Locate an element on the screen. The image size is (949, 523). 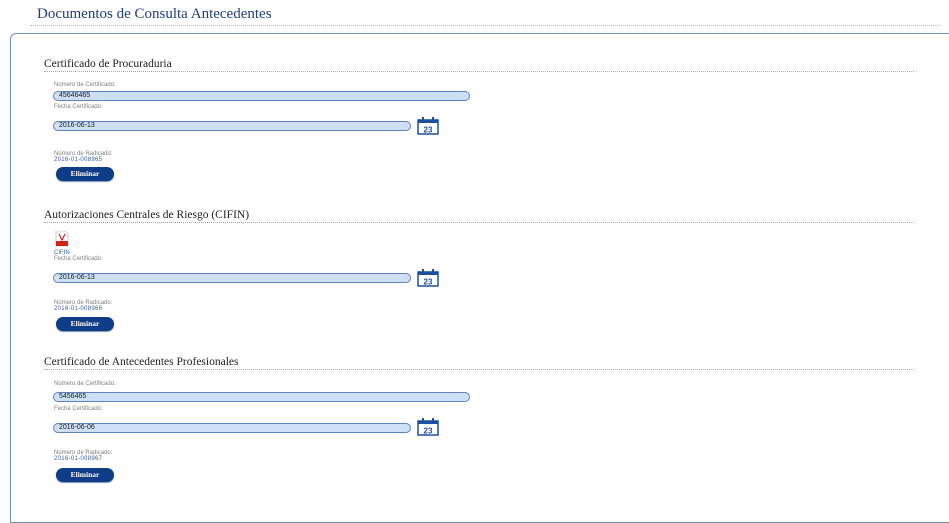
radicado-value: 2016-01-008967 is located at coordinates (78, 459).